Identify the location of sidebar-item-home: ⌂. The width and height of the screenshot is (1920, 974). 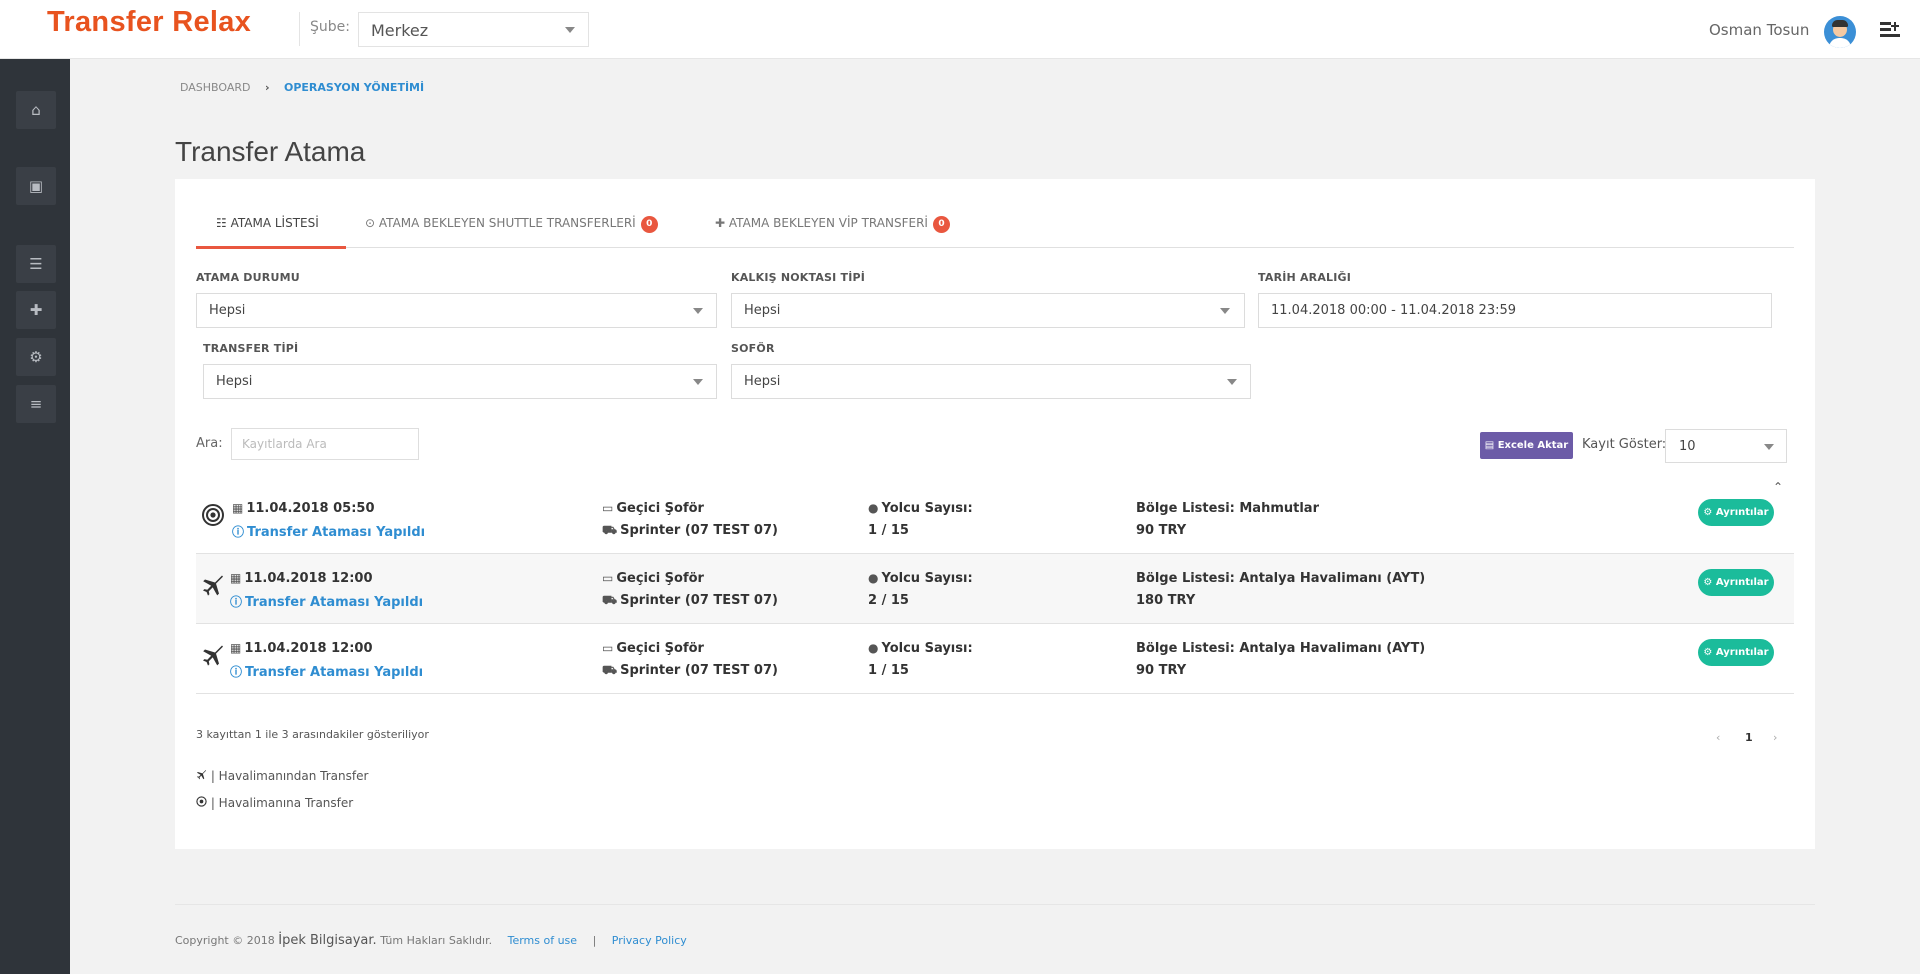
(36, 110).